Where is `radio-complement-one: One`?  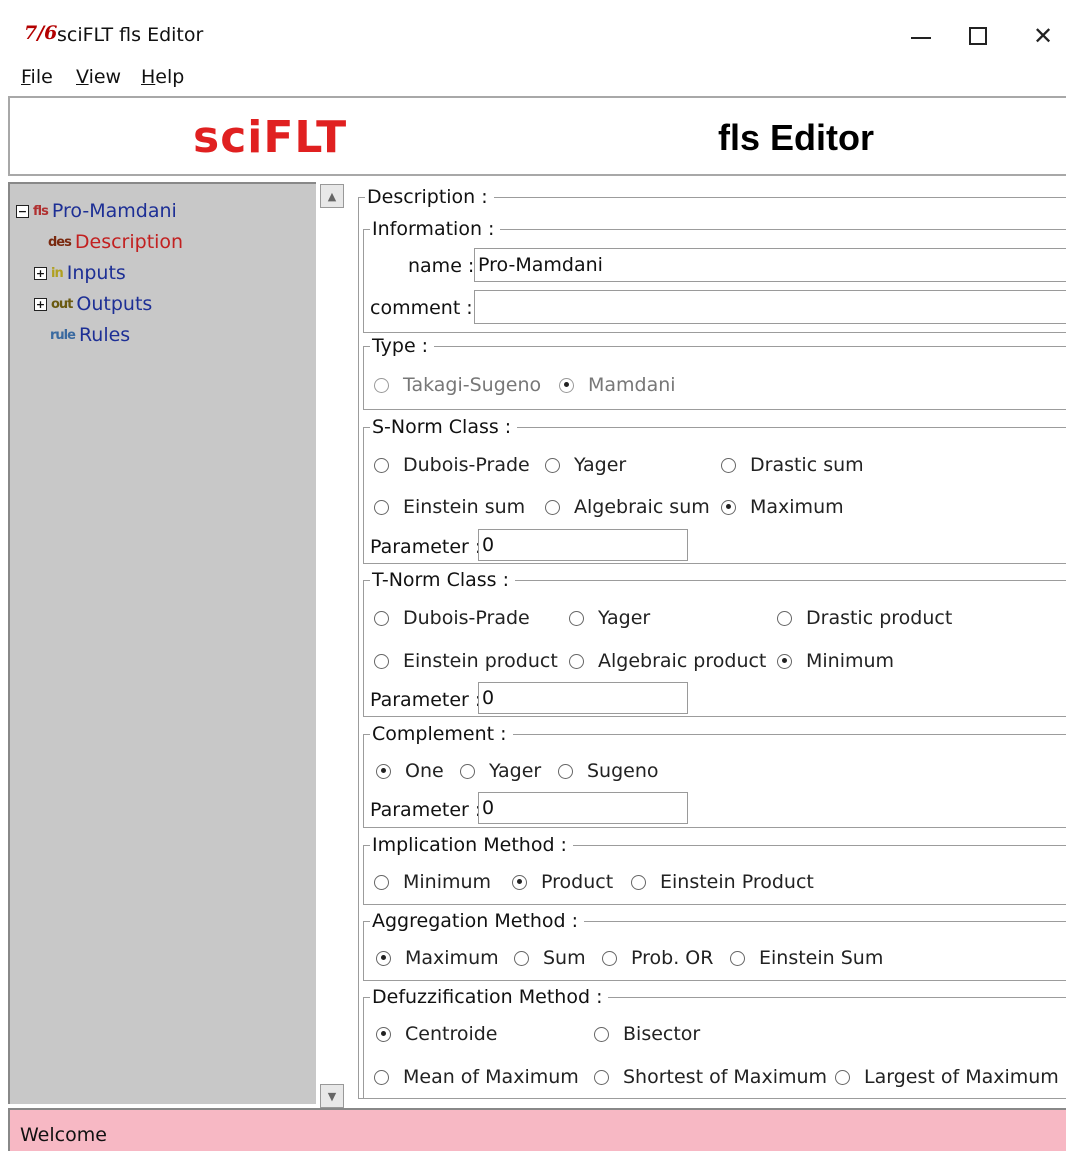 radio-complement-one: One is located at coordinates (410, 771).